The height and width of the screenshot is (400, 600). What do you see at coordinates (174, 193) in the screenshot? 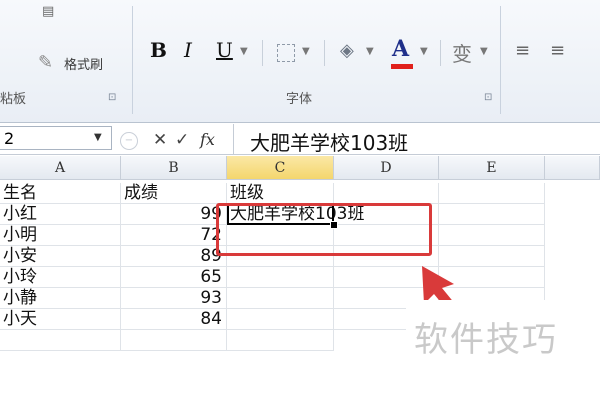
I see `cell-b: 成绩` at bounding box center [174, 193].